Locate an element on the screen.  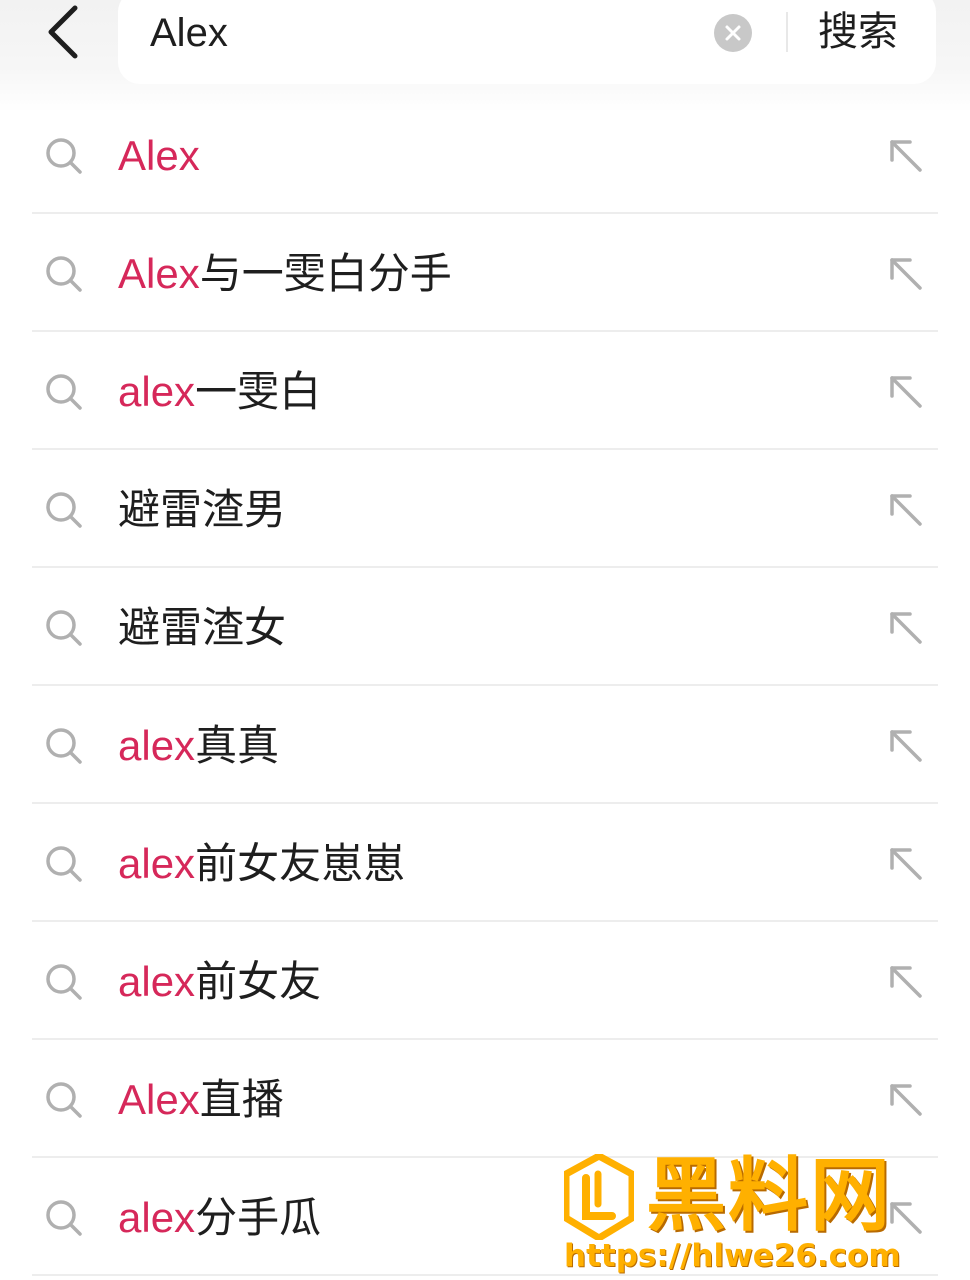
suggestion-row: alex前女友崽崽 is located at coordinates (485, 863).